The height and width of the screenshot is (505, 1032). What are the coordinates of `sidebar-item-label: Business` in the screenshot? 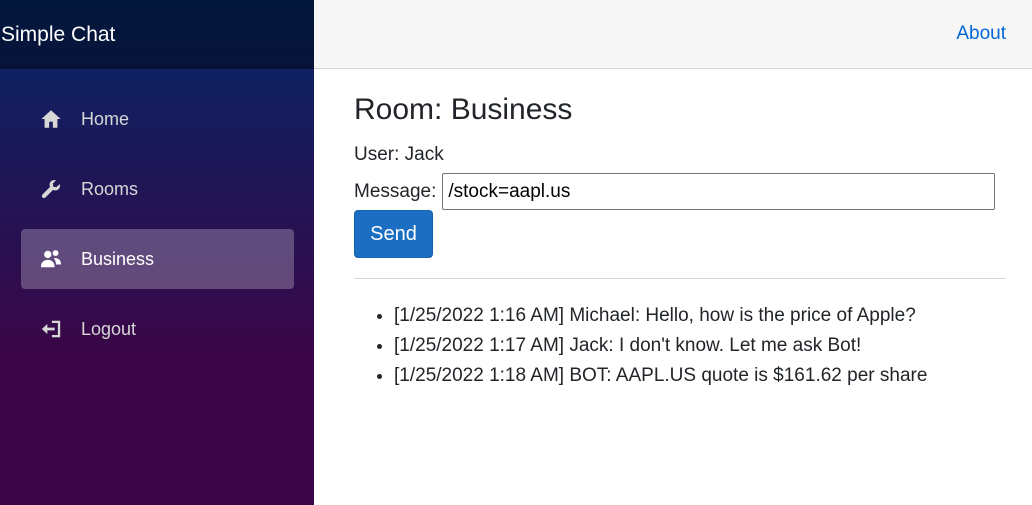 It's located at (118, 258).